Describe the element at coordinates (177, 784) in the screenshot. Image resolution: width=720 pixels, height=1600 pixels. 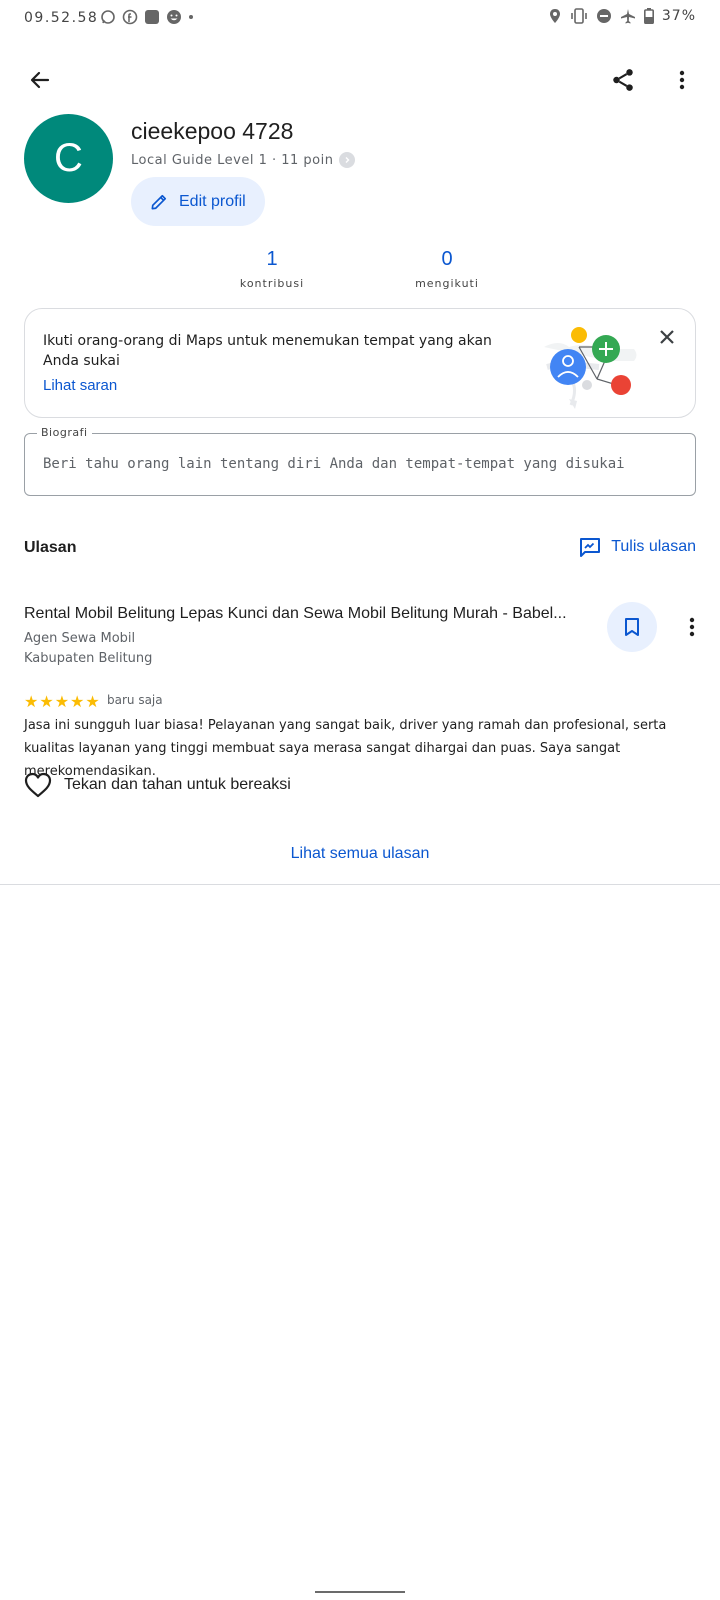
I see `react-label: Tekan dan tahan untuk bereaksi` at that location.